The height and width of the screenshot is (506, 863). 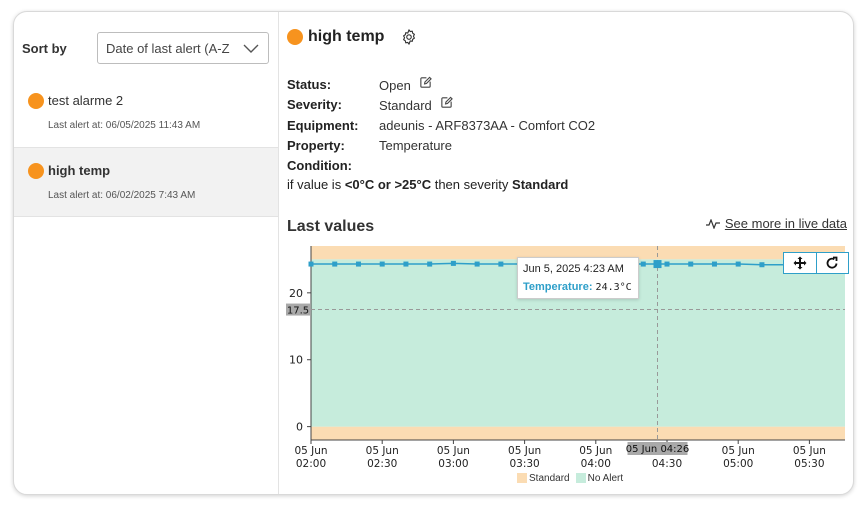 I want to click on edit-severity-icon, so click(x=446, y=102).